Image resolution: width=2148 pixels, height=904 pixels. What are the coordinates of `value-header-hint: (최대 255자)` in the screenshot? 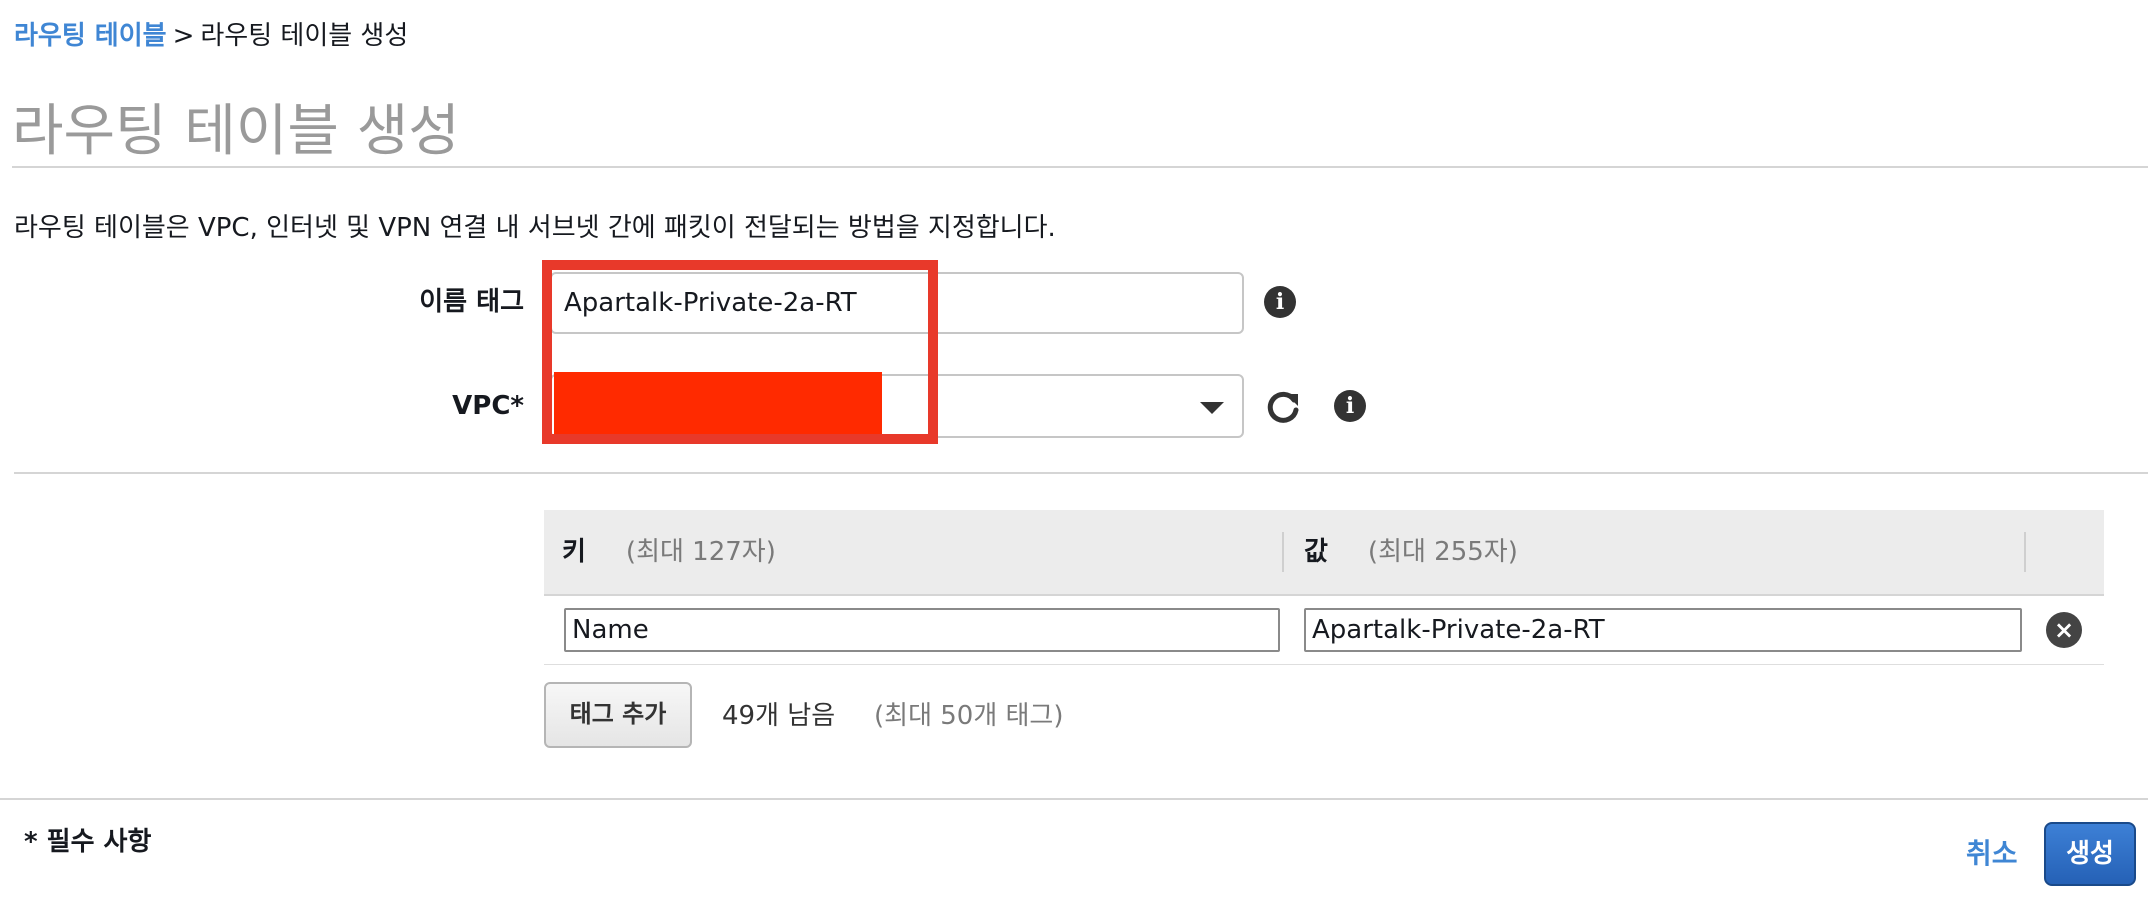 It's located at (1442, 552).